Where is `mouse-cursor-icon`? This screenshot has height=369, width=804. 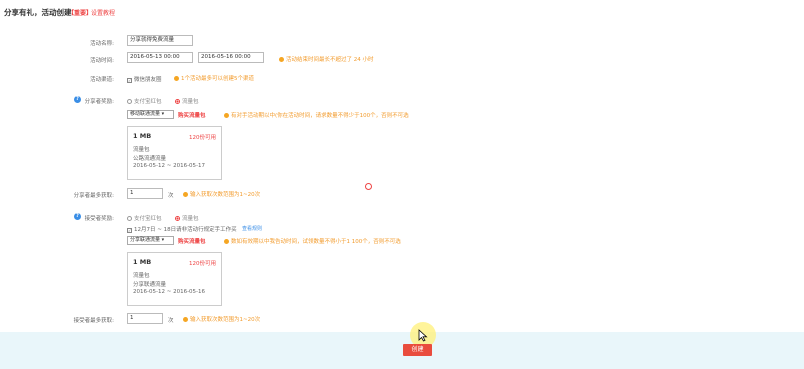 mouse-cursor-icon is located at coordinates (423, 335).